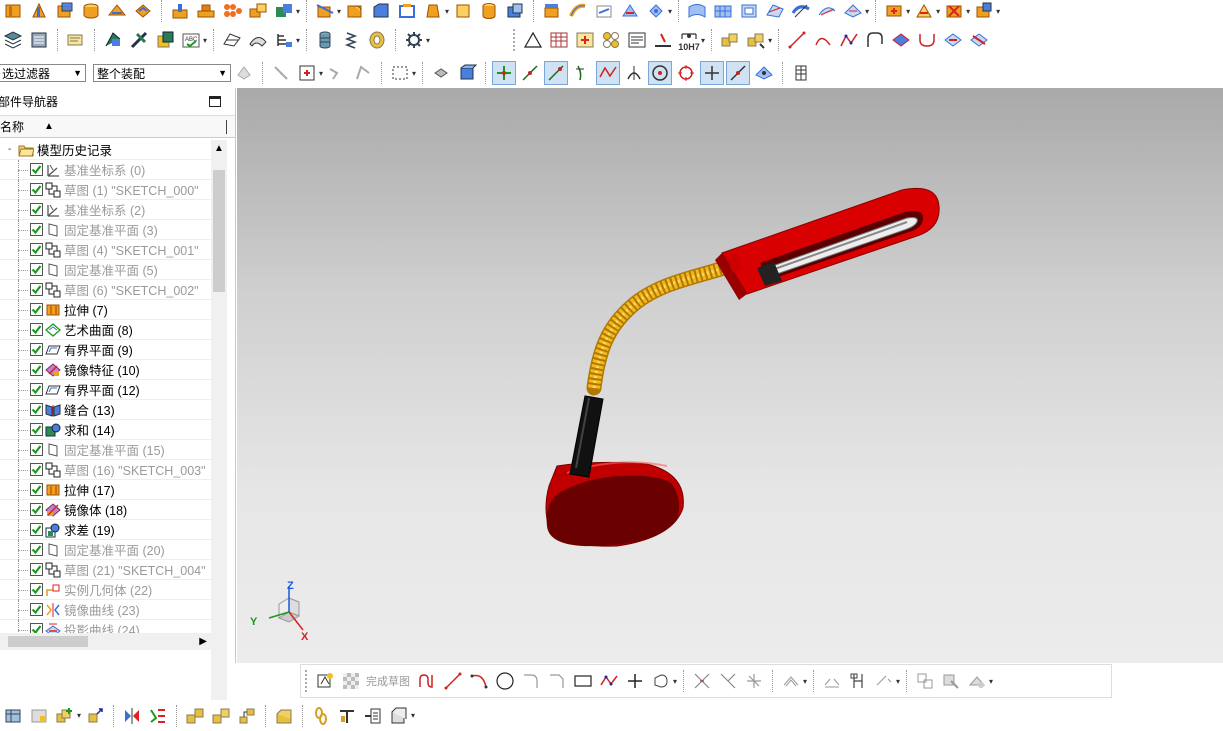 The image size is (1223, 731). What do you see at coordinates (143, 11) in the screenshot?
I see `sphere-icon` at bounding box center [143, 11].